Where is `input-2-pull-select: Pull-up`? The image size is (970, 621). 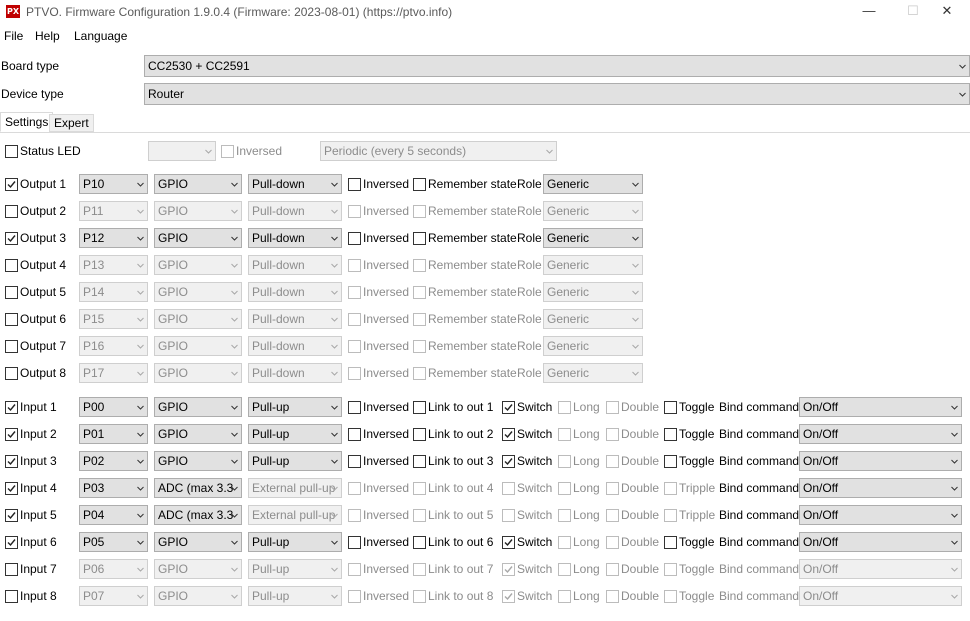
input-2-pull-select: Pull-up is located at coordinates (295, 434).